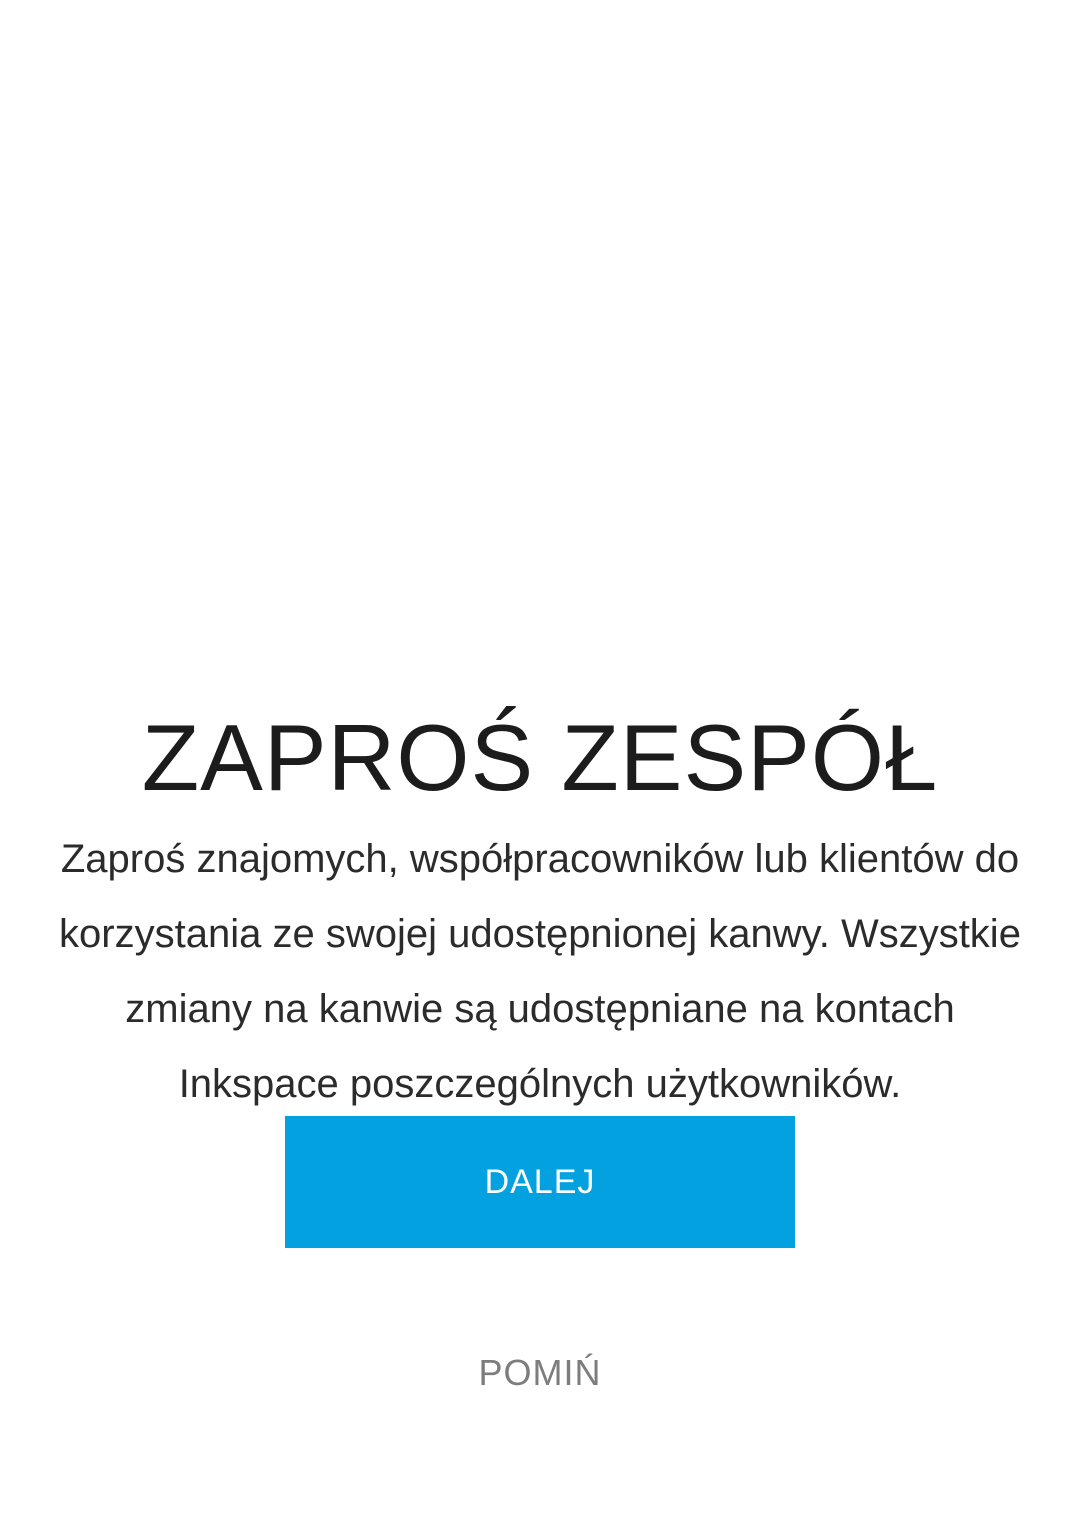 Image resolution: width=1080 pixels, height=1533 pixels. I want to click on next-button-label: DALEJ, so click(540, 1181).